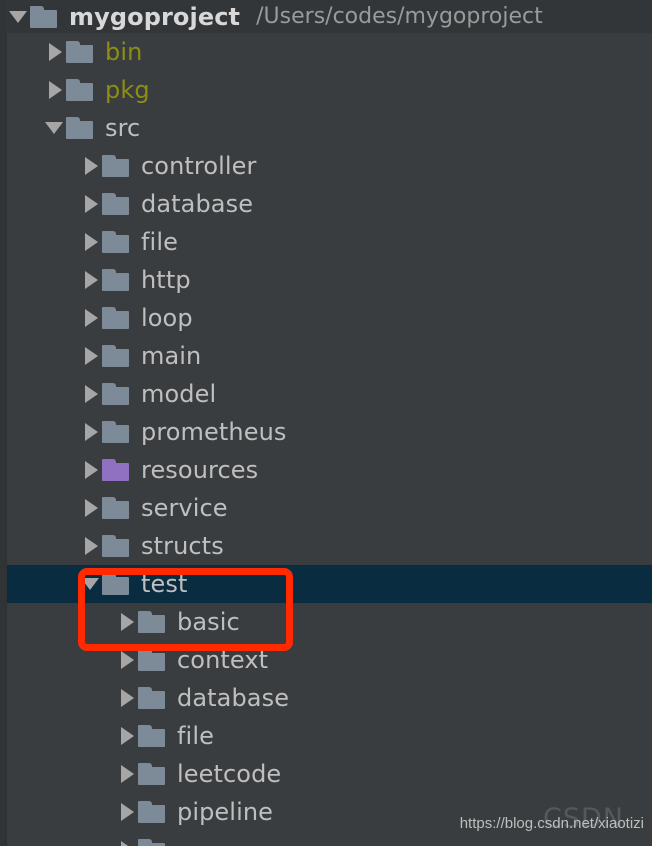  I want to click on tree-row-controller: controller, so click(326, 166).